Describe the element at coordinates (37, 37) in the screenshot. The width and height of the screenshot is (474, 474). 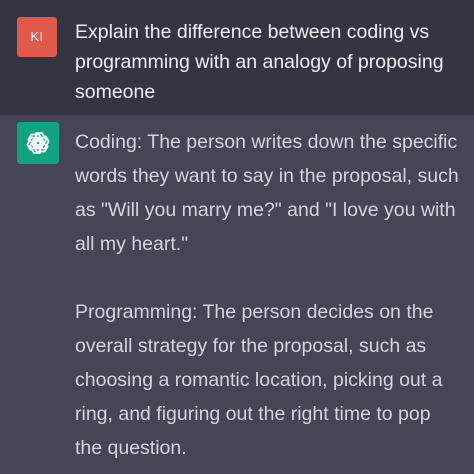
I see `user-avatar: KI` at that location.